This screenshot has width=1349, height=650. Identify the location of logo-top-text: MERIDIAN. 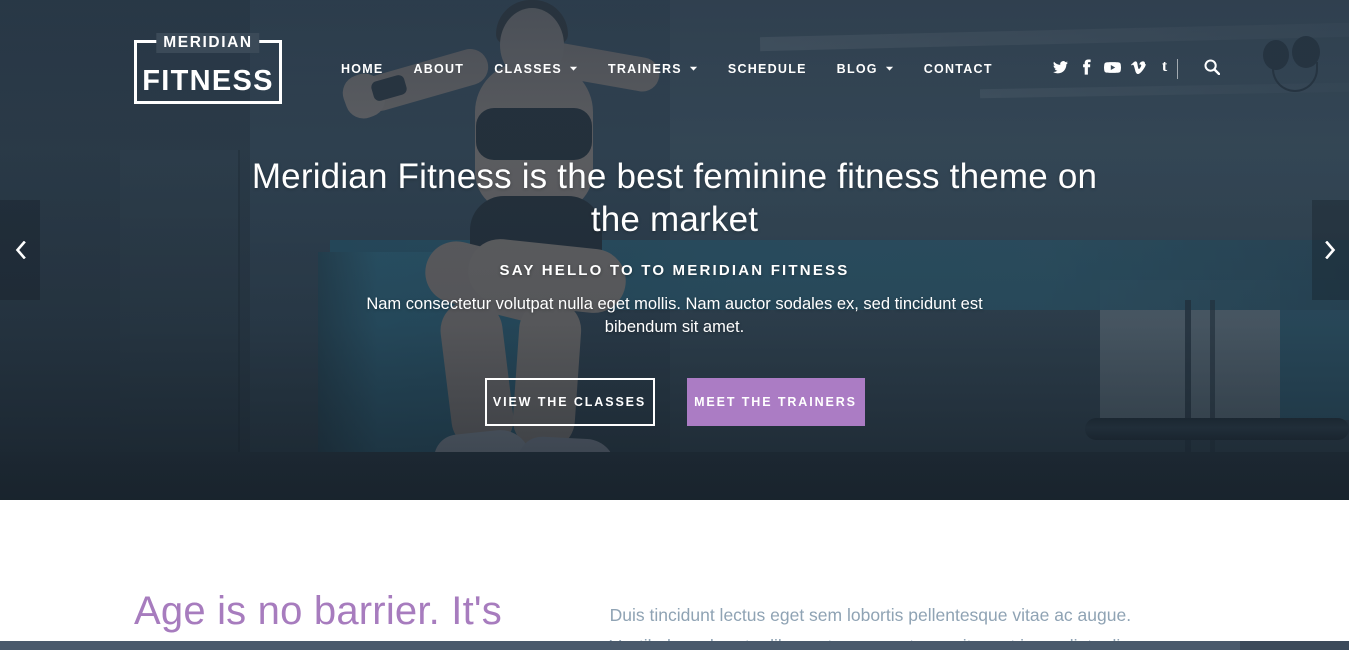
(208, 43).